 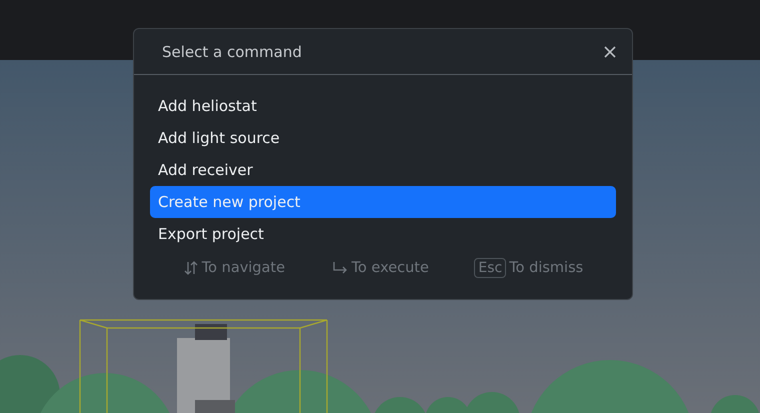 I want to click on close-button, so click(x=610, y=52).